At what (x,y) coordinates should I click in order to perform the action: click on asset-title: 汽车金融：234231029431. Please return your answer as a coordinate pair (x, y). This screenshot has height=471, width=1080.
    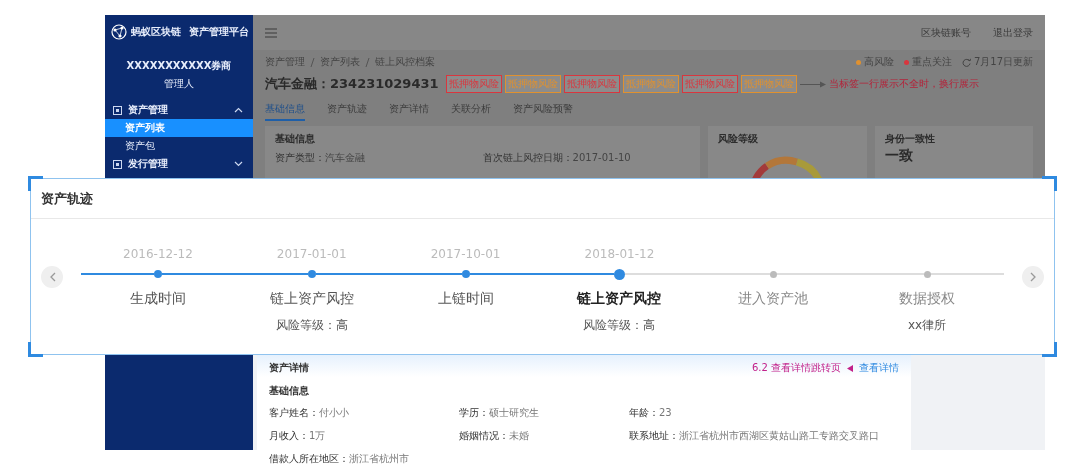
    Looking at the image, I should click on (352, 84).